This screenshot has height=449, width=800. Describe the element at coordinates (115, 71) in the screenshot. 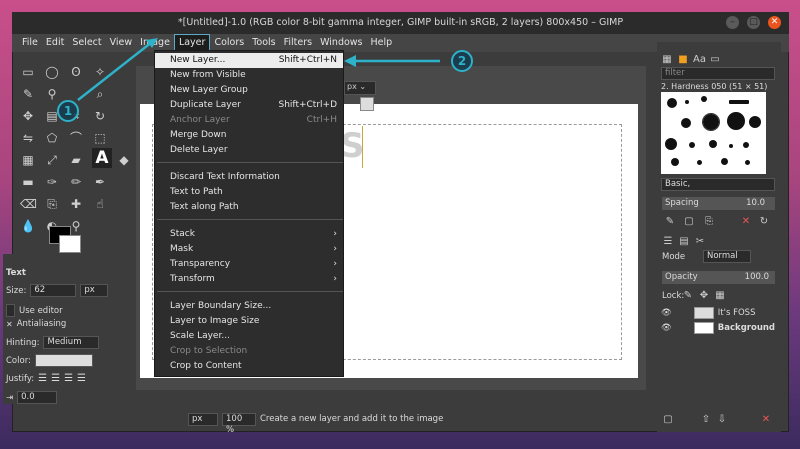

I see `annotation-arrow` at that location.